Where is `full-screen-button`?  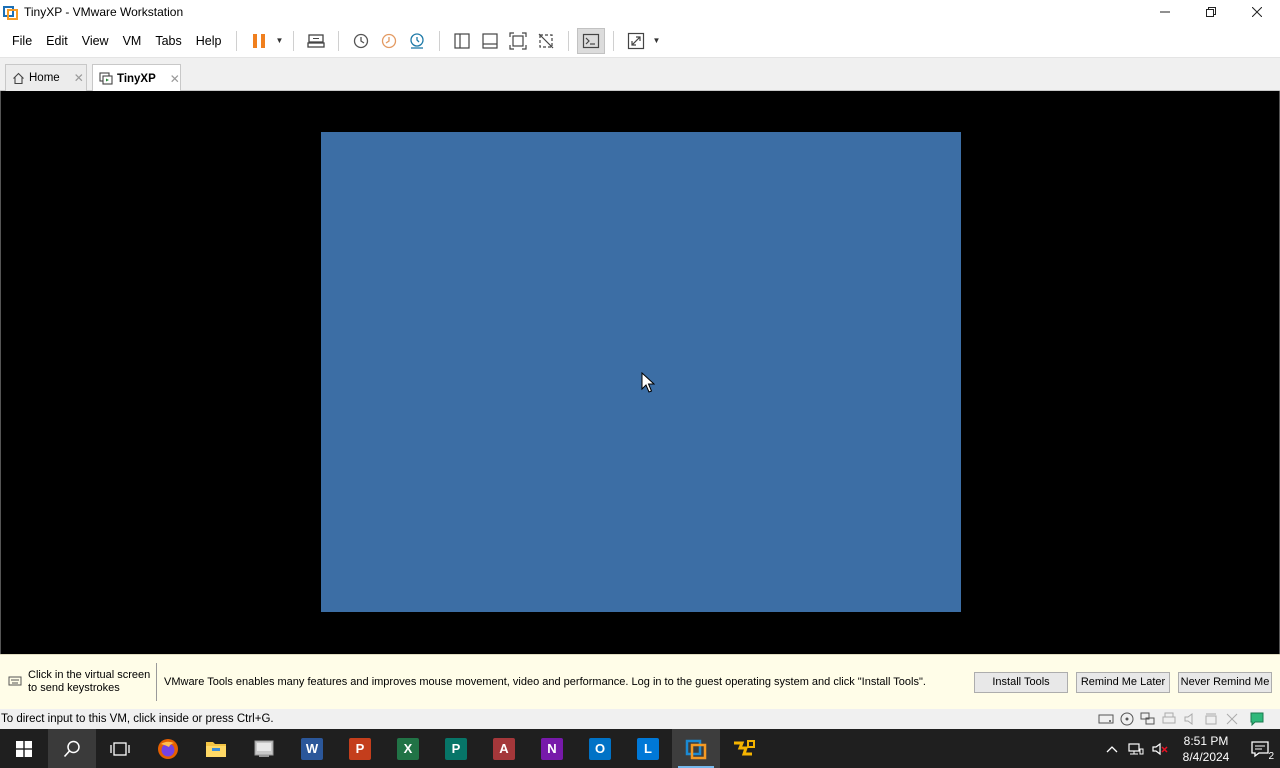
full-screen-button is located at coordinates (518, 41).